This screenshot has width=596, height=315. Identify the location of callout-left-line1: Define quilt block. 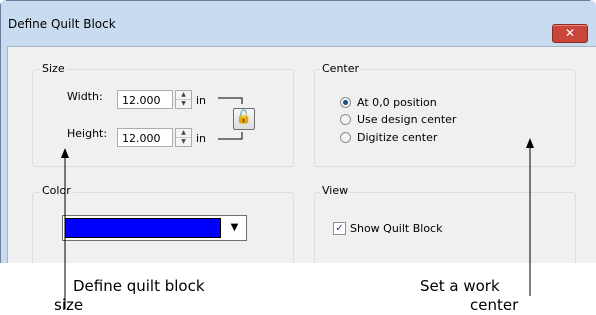
(139, 286).